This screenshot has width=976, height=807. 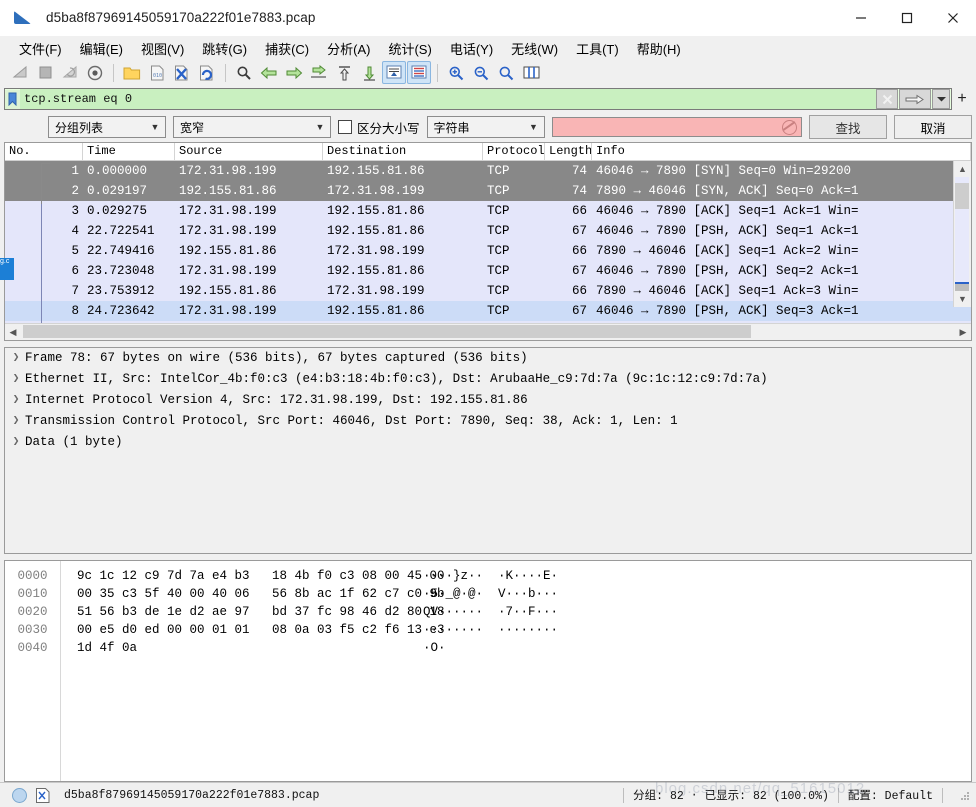 What do you see at coordinates (448, 99) in the screenshot?
I see `display-filter-input` at bounding box center [448, 99].